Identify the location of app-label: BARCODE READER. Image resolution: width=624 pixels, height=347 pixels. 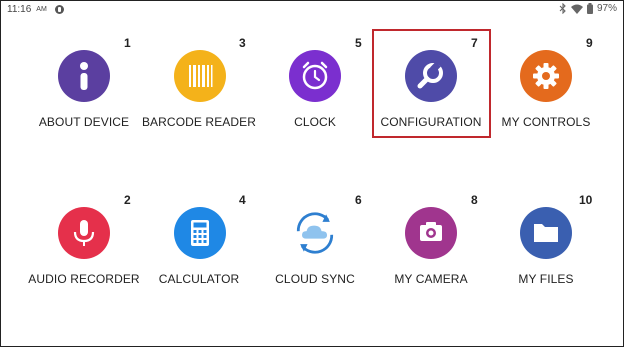
(199, 122).